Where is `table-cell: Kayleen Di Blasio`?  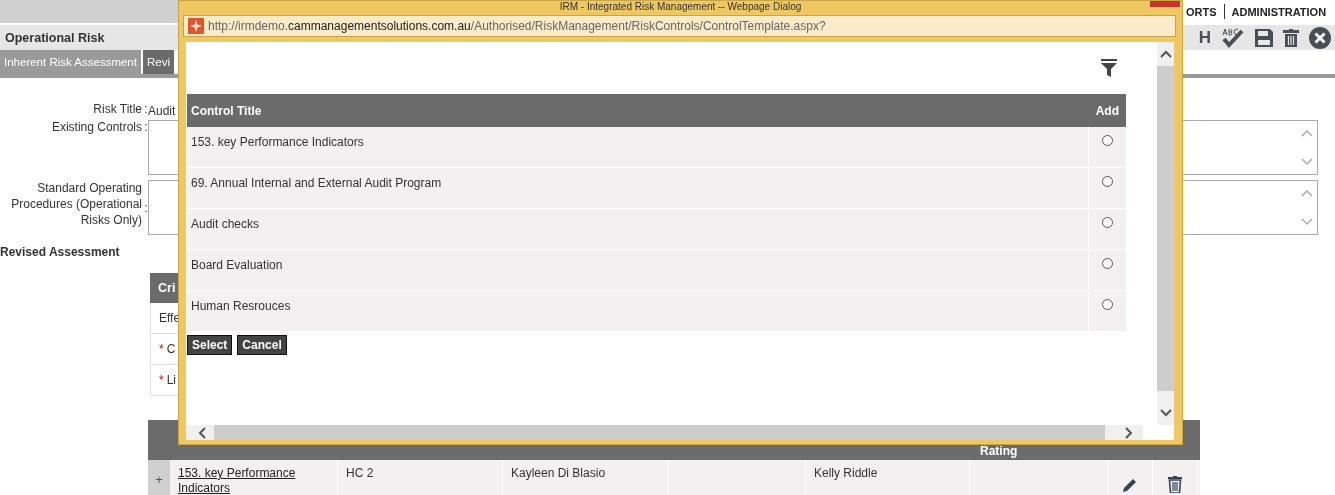
table-cell: Kayleen Di Blasio is located at coordinates (585, 477).